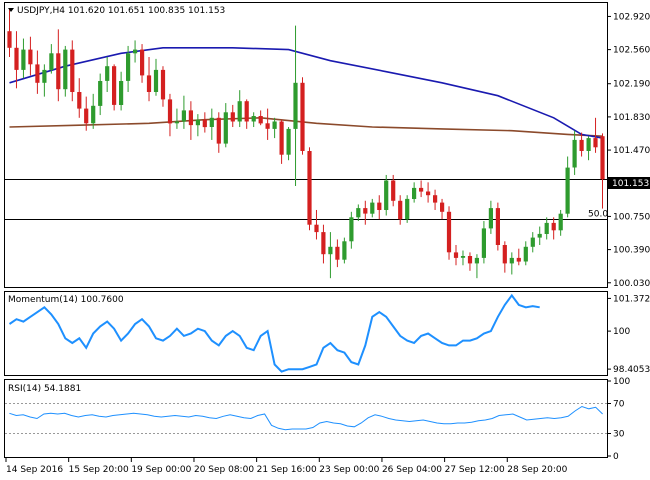  I want to click on price-tick-label: 100.750, so click(631, 217).